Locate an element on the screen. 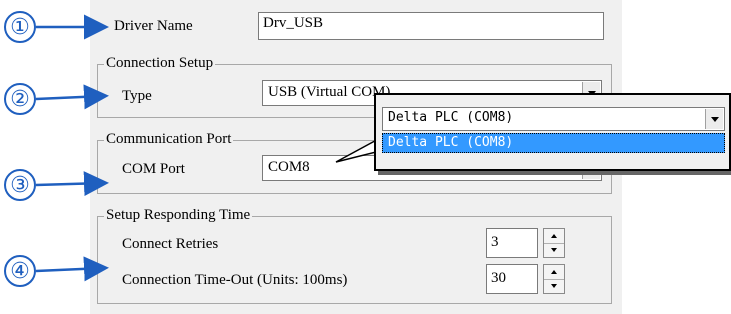 The width and height of the screenshot is (731, 314). callout-1: ① is located at coordinates (20, 27).